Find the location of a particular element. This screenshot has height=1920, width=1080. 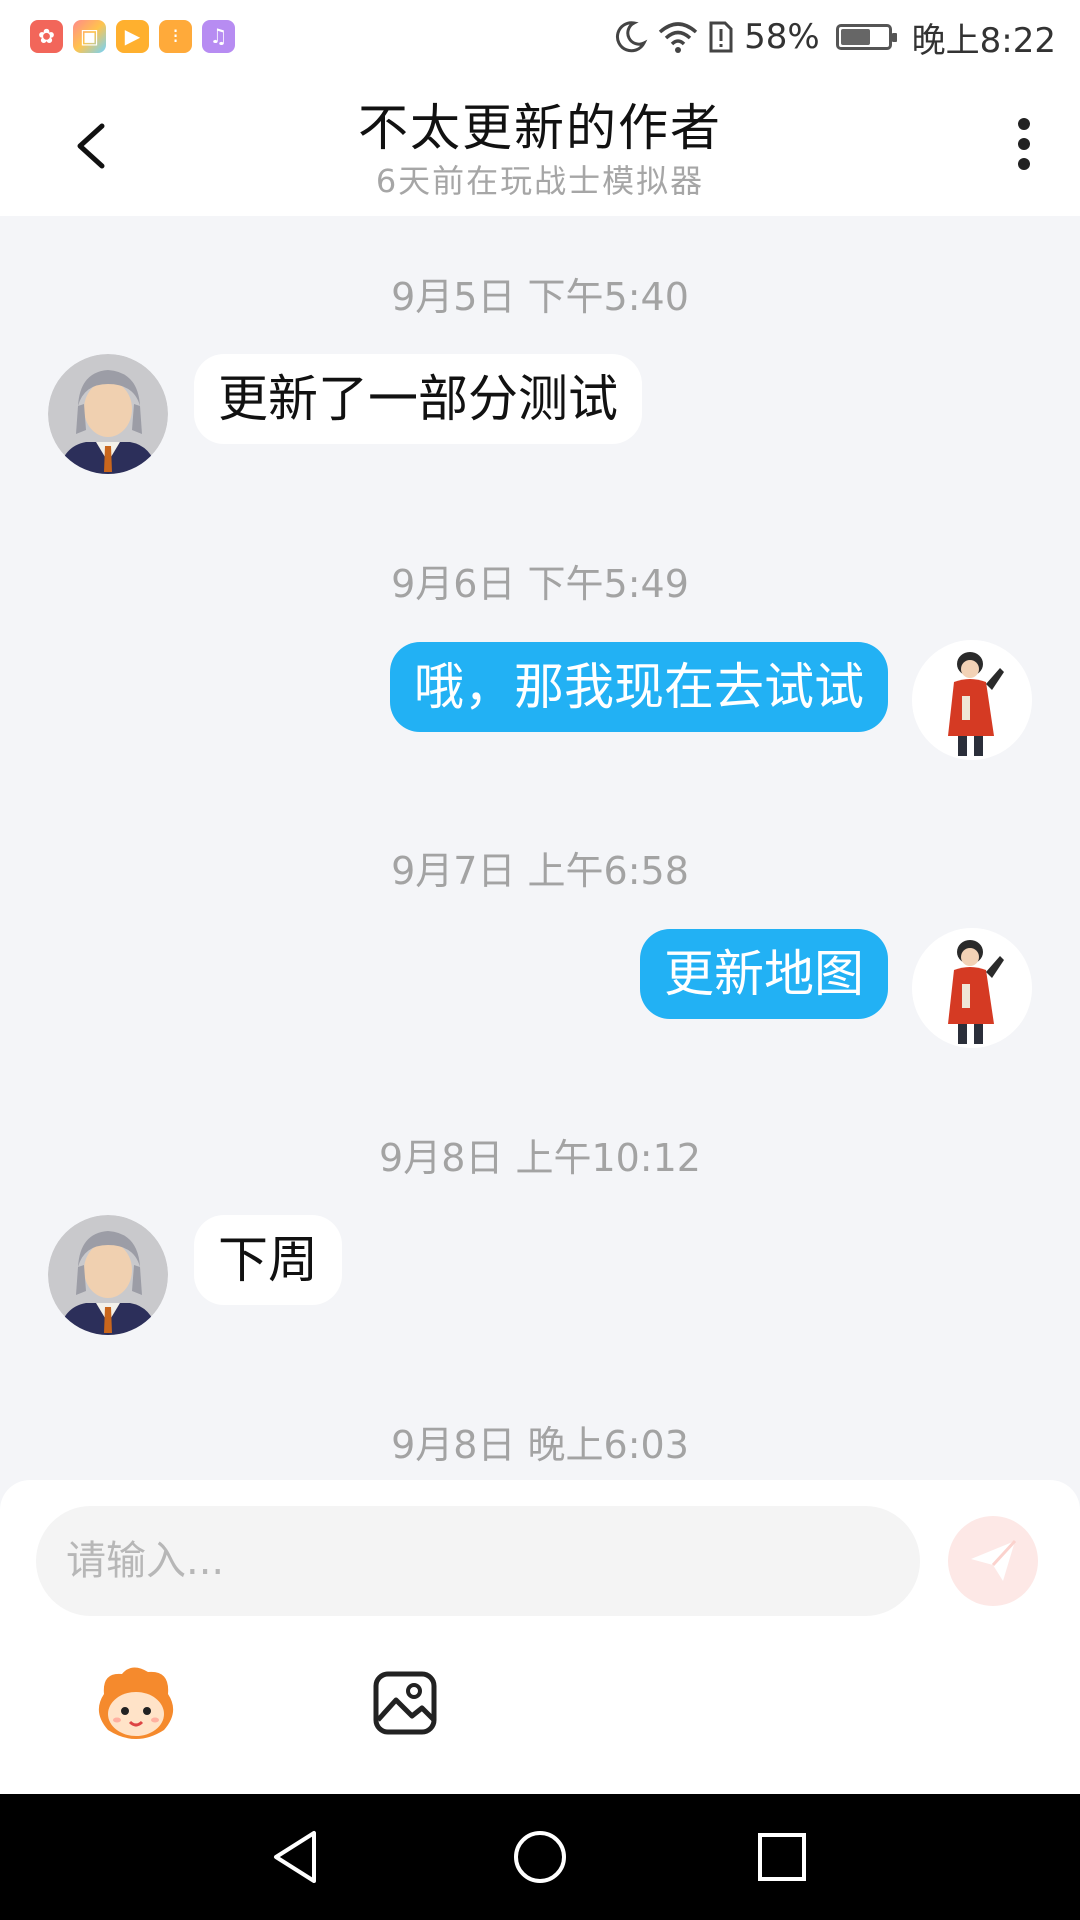

square-recents-icon is located at coordinates (782, 1857).